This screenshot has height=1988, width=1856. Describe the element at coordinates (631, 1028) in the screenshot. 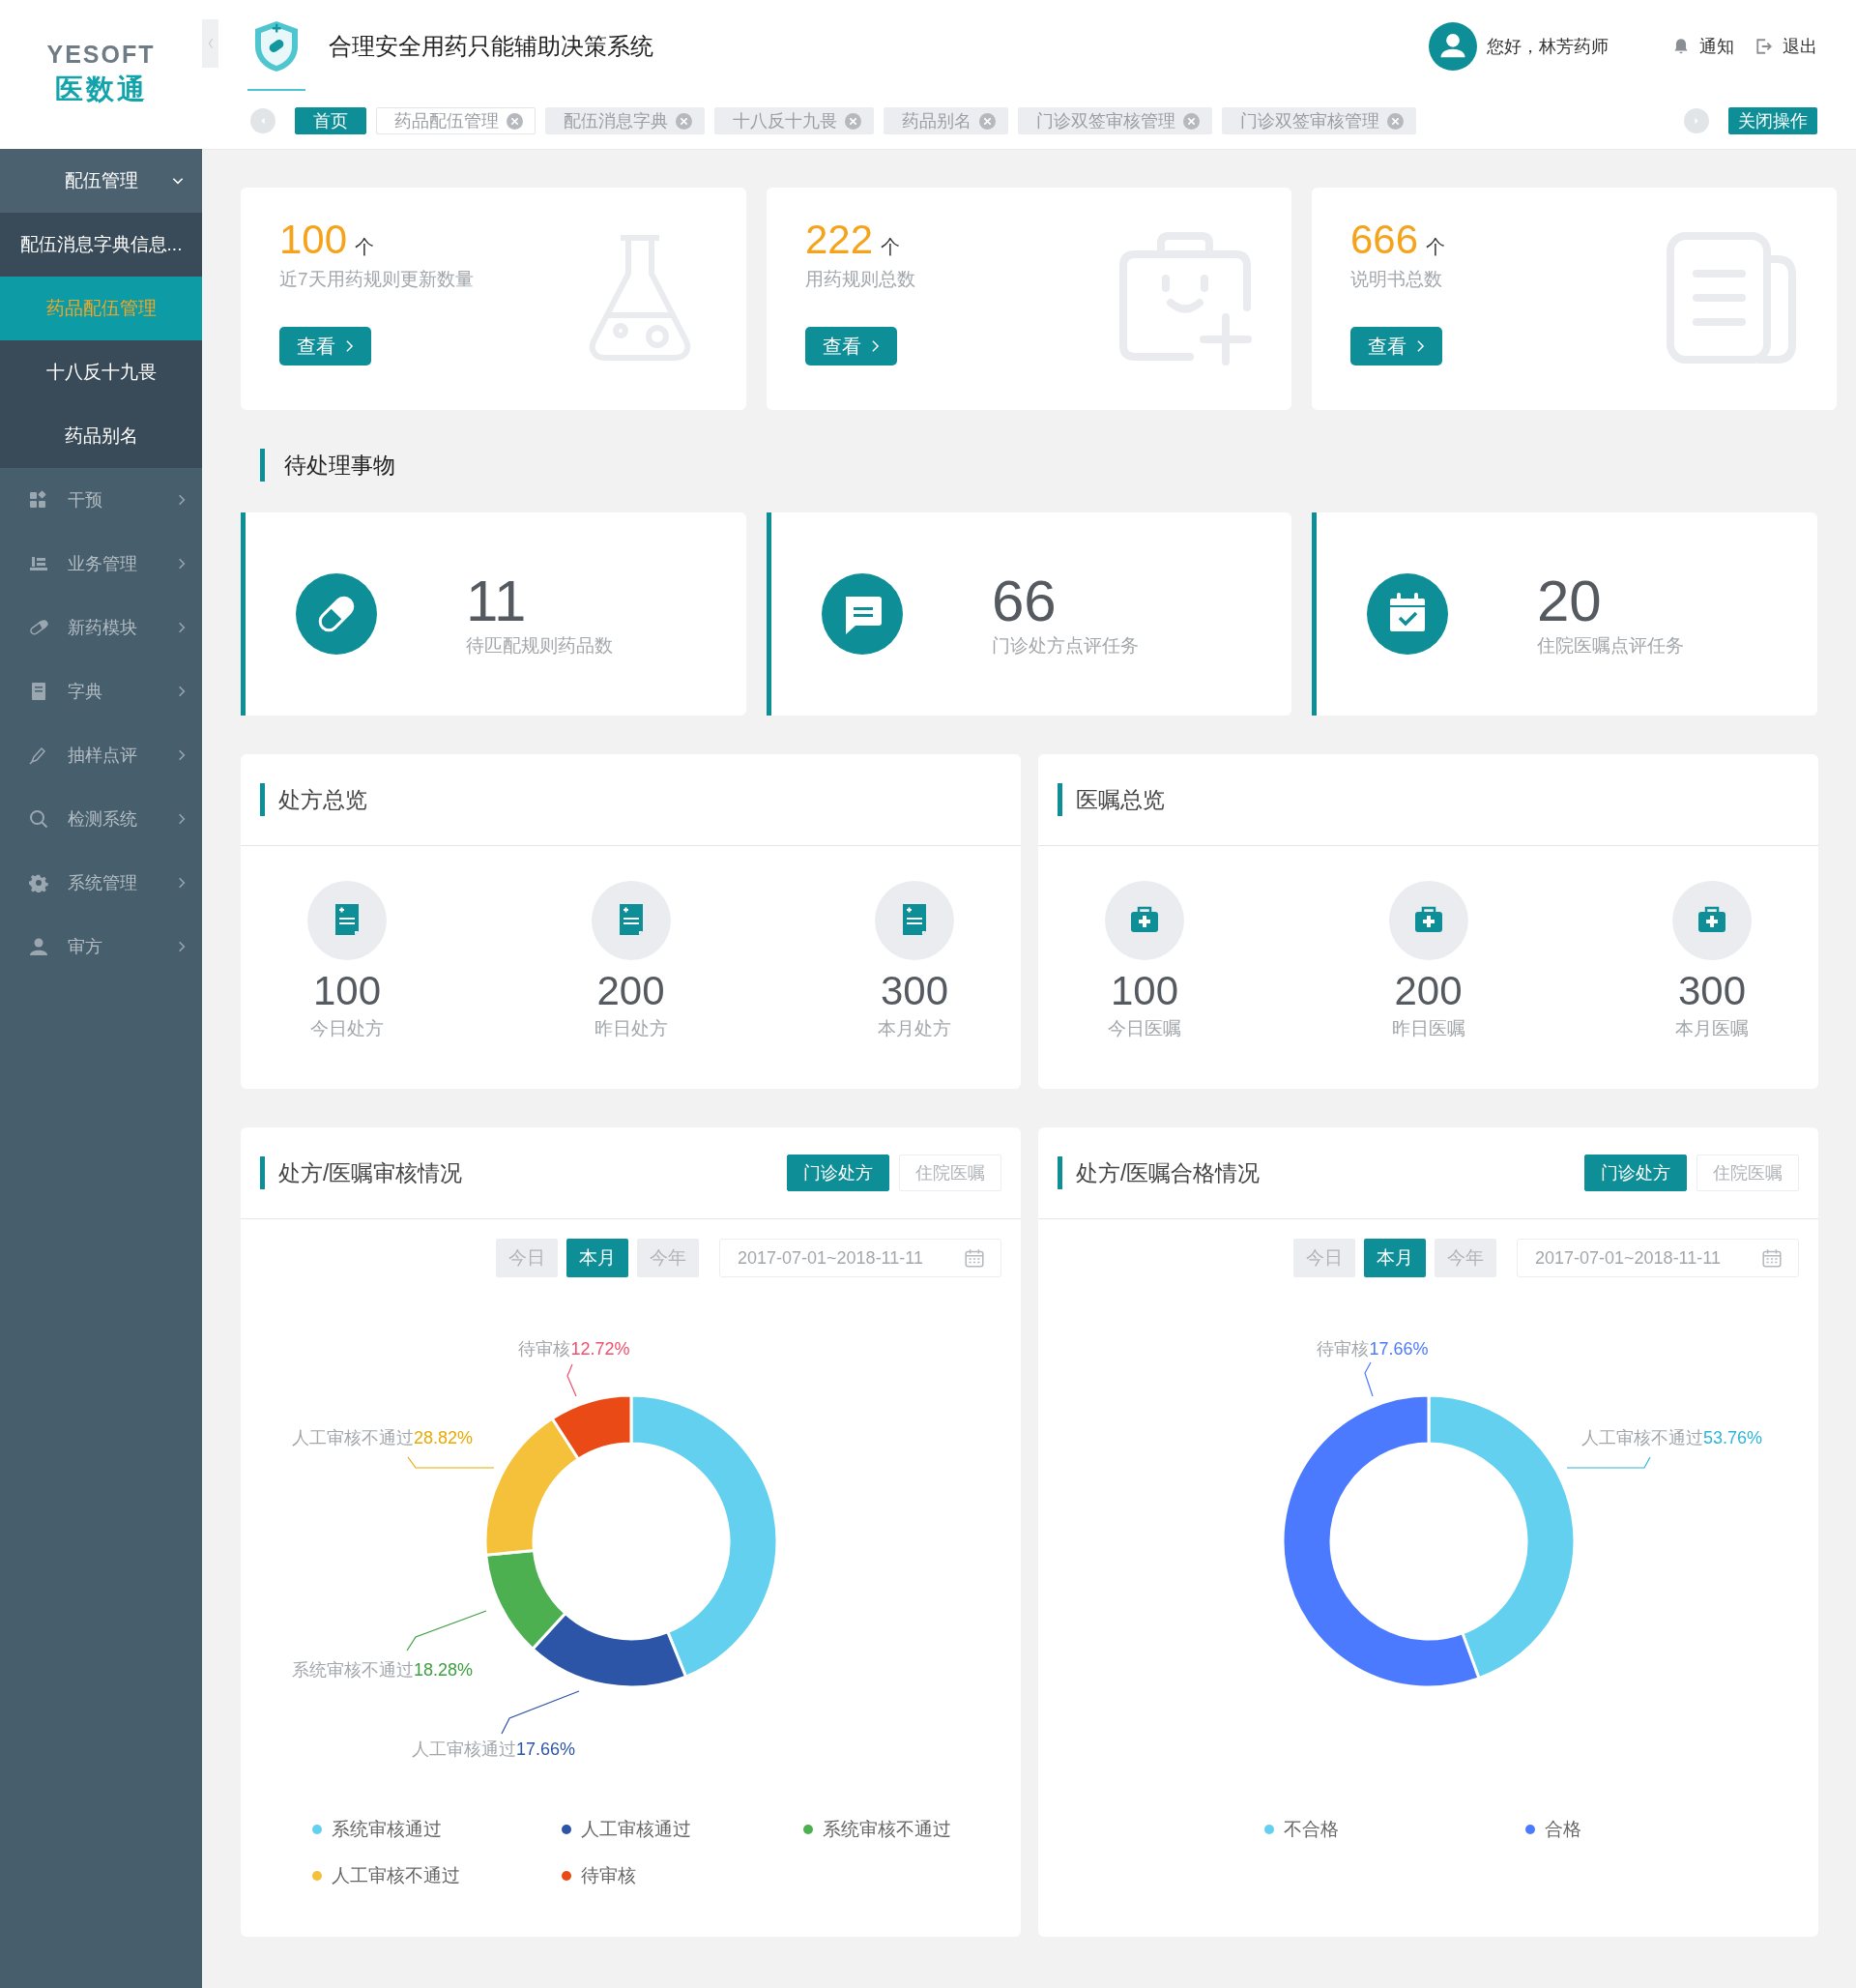

I see `overview-label: 昨日处方` at that location.